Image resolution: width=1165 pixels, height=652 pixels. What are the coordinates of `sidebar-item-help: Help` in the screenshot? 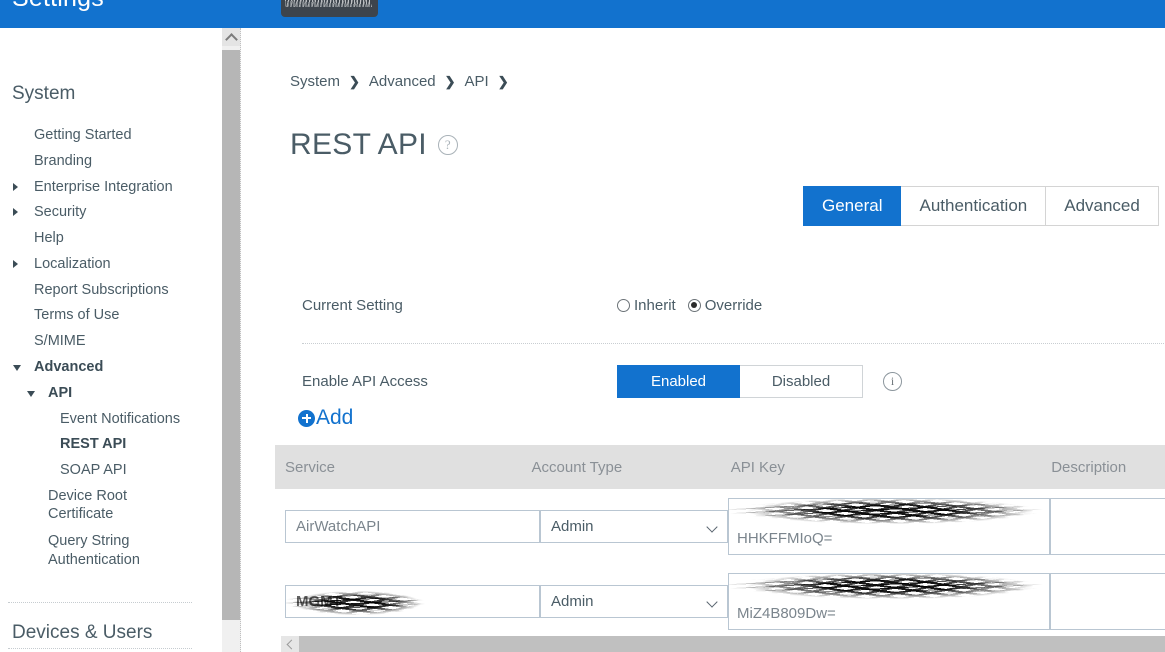 It's located at (49, 238).